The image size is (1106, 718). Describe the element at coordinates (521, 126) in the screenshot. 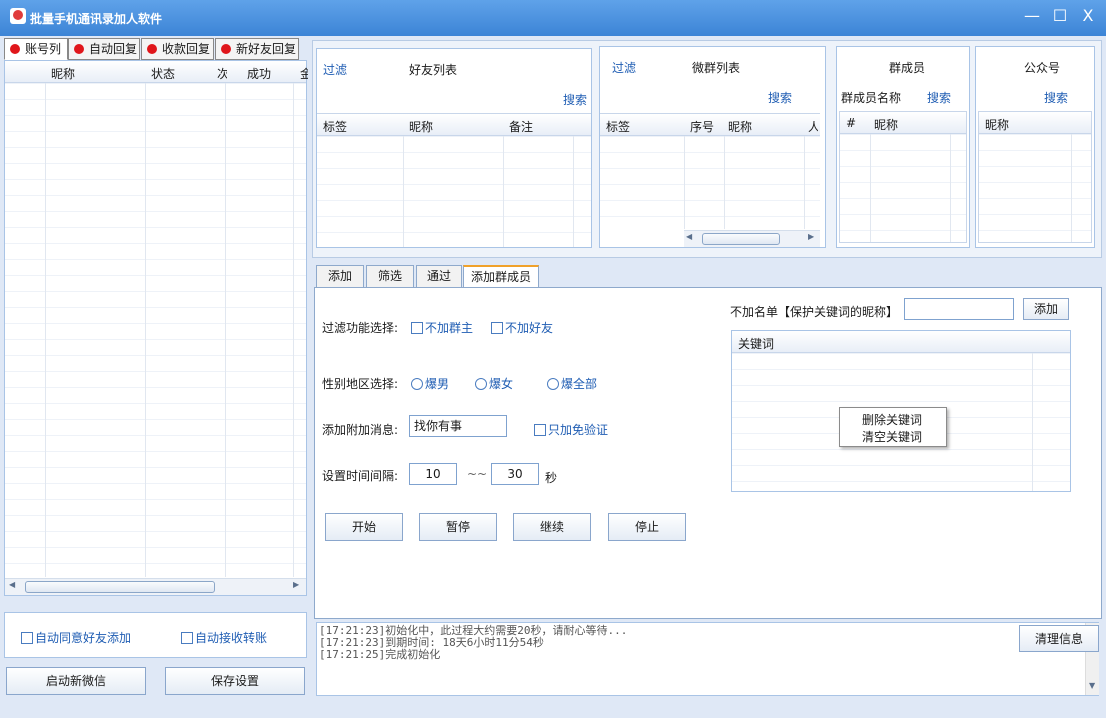

I see `column-remark: 备注` at that location.